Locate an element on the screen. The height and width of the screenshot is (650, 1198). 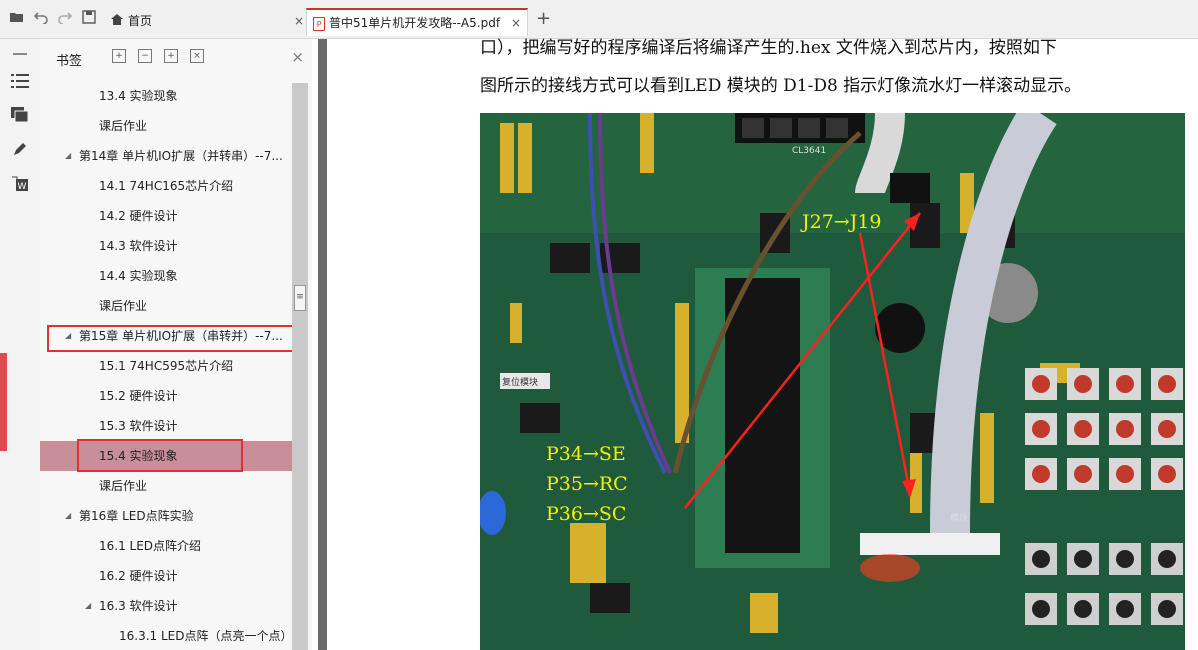
bookmark-item-label: 15.2 硬件设计 is located at coordinates (138, 396).